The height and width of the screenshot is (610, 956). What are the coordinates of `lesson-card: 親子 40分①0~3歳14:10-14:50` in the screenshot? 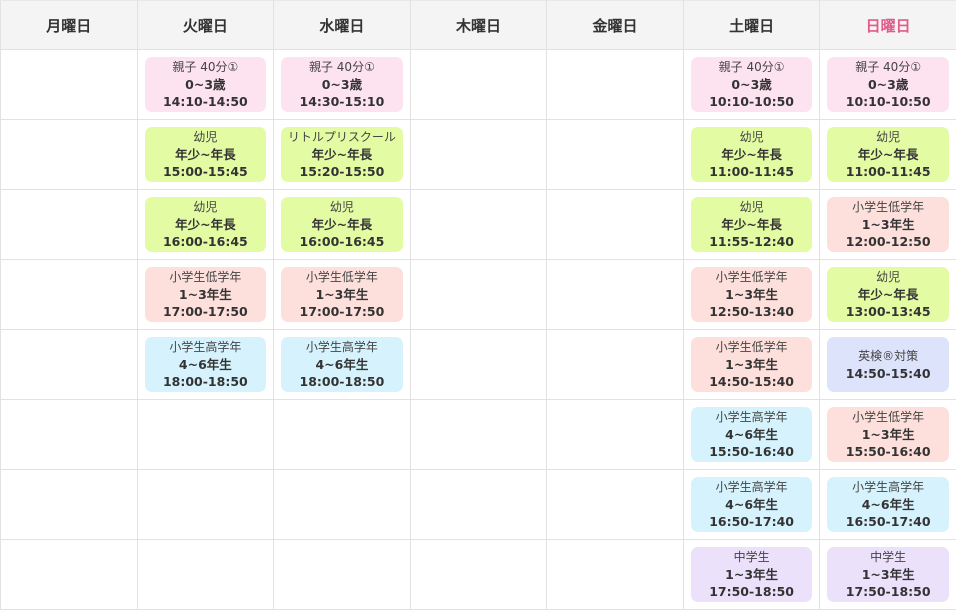 It's located at (206, 84).